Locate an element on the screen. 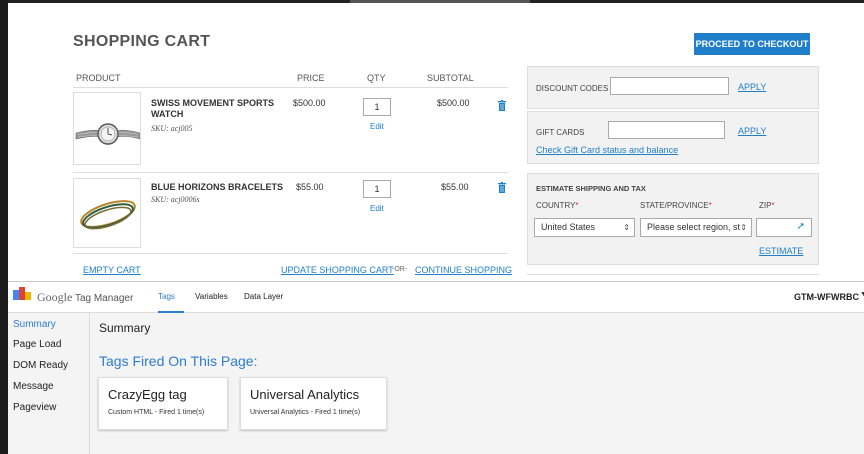 Image resolution: width=864 pixels, height=454 pixels. product-name-watch: SWISS MOVEMENT SPORTS WATCH is located at coordinates (218, 109).